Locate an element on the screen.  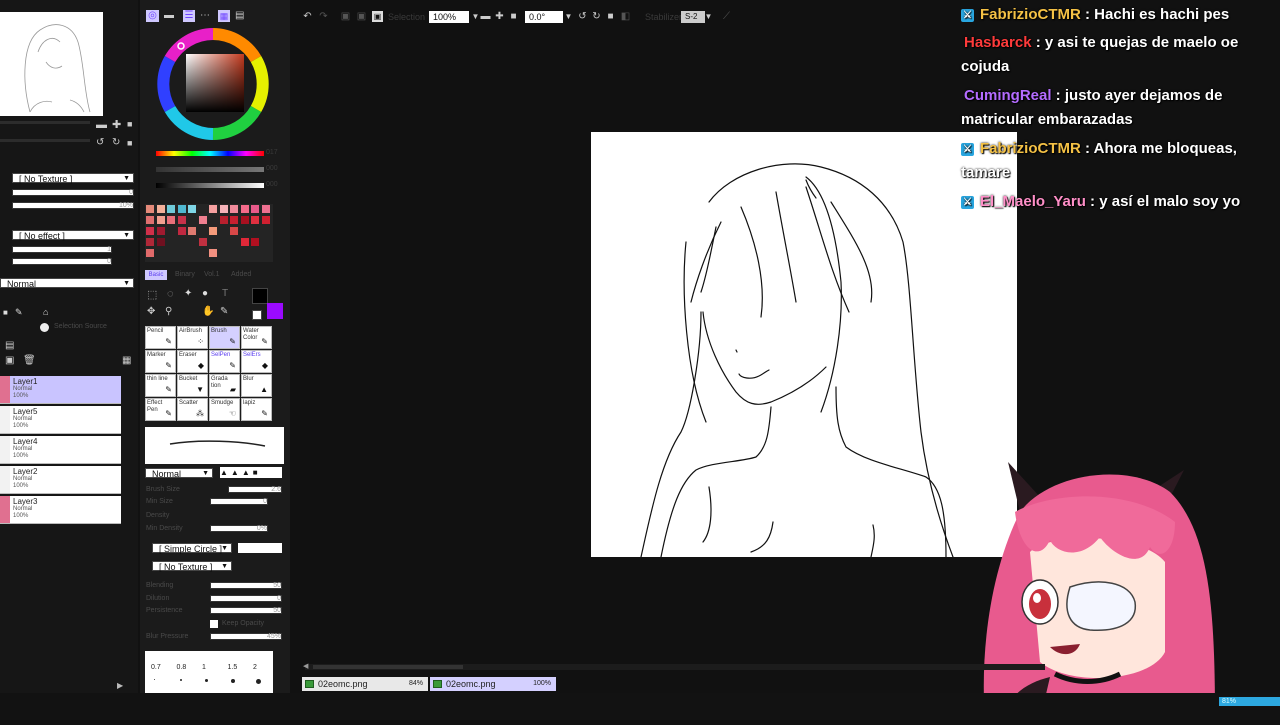
brush-shape-strength is located at coordinates (260, 548).